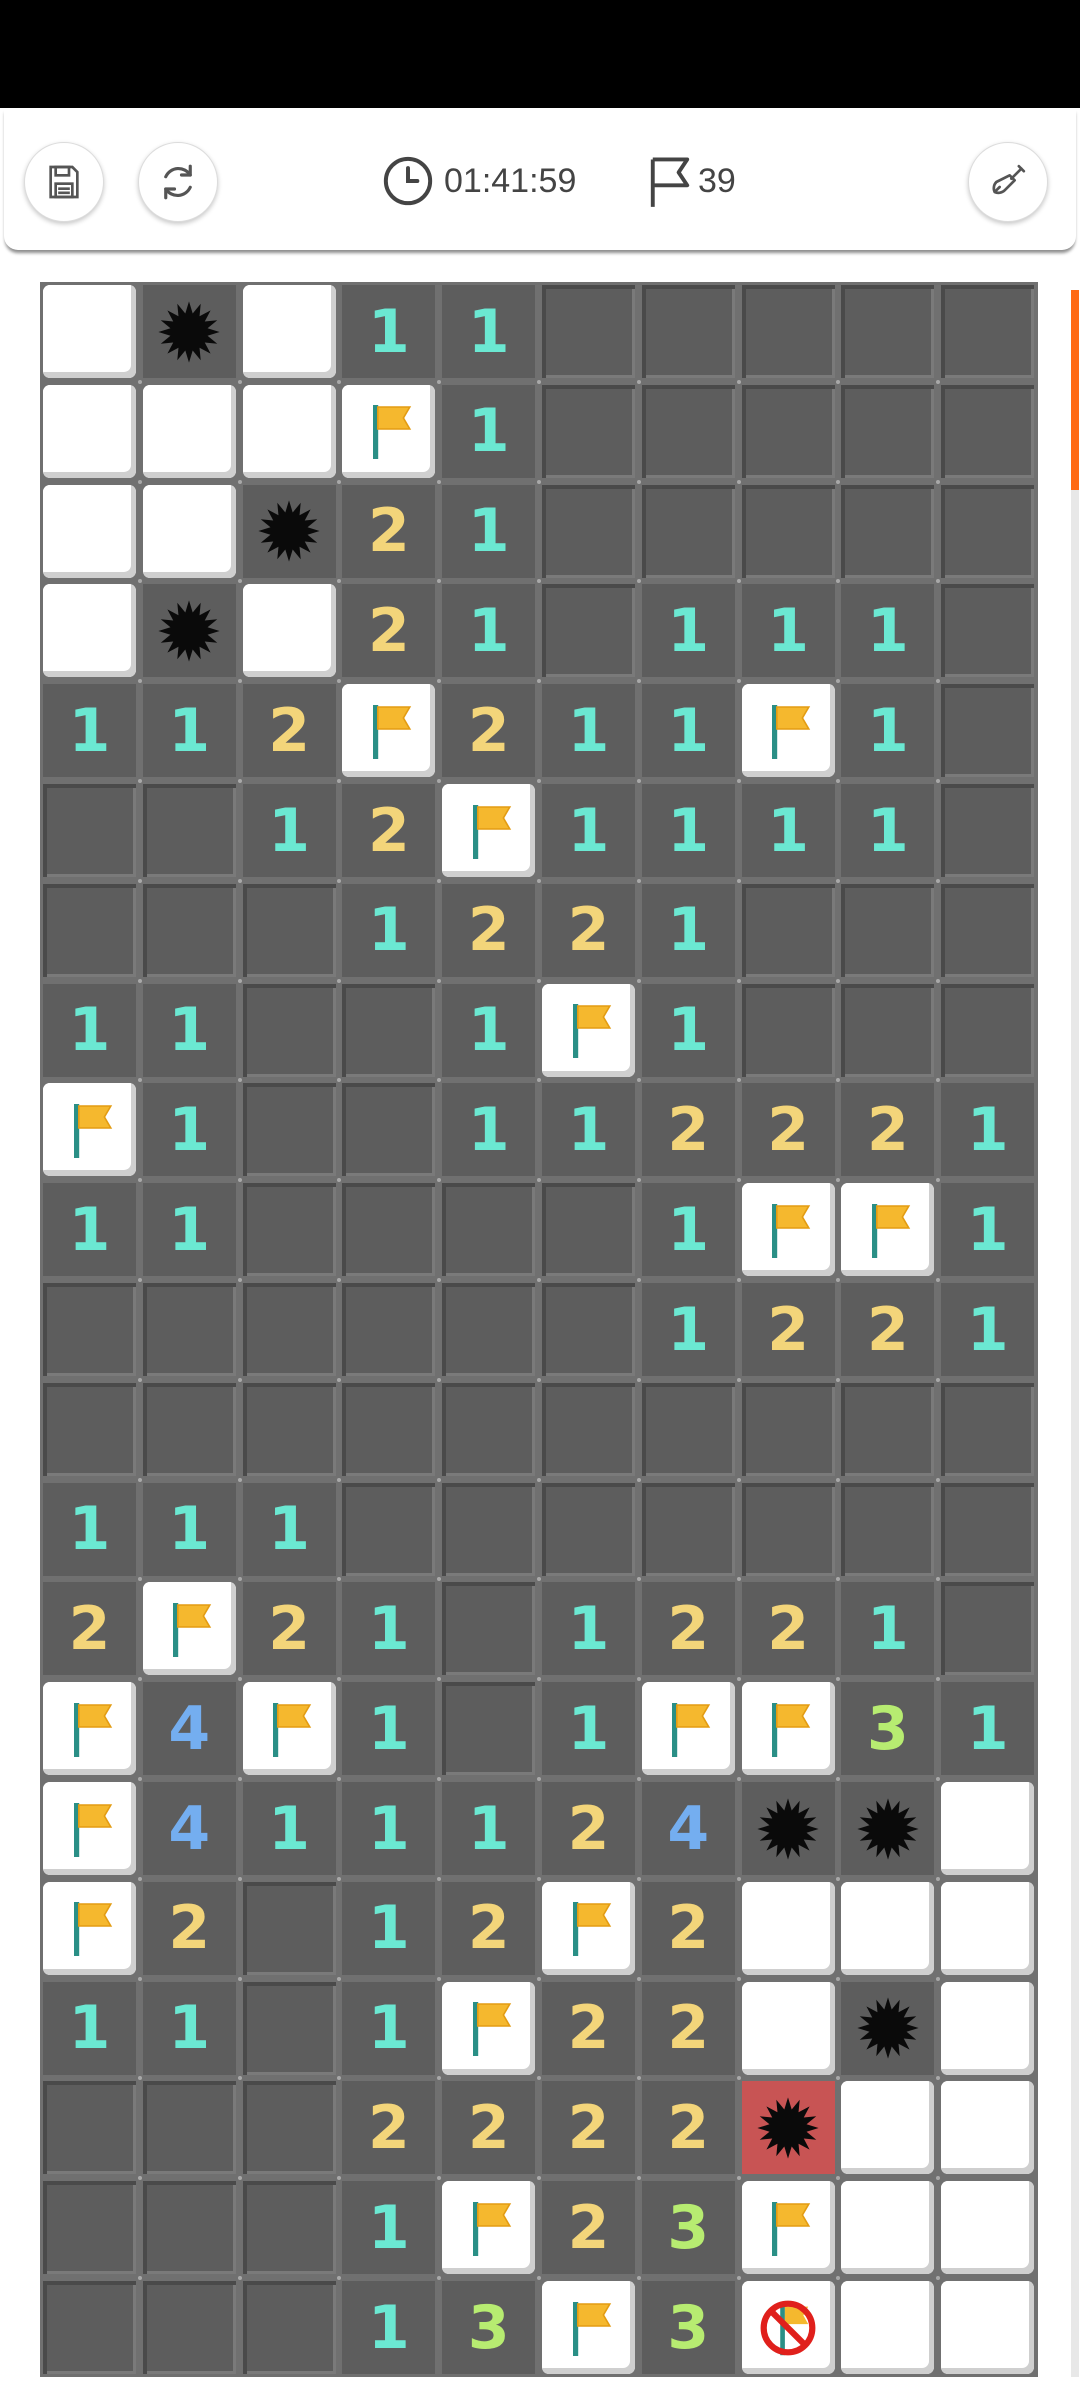 Image resolution: width=1080 pixels, height=2400 pixels. I want to click on wrong-flag-cell, so click(788, 2327).